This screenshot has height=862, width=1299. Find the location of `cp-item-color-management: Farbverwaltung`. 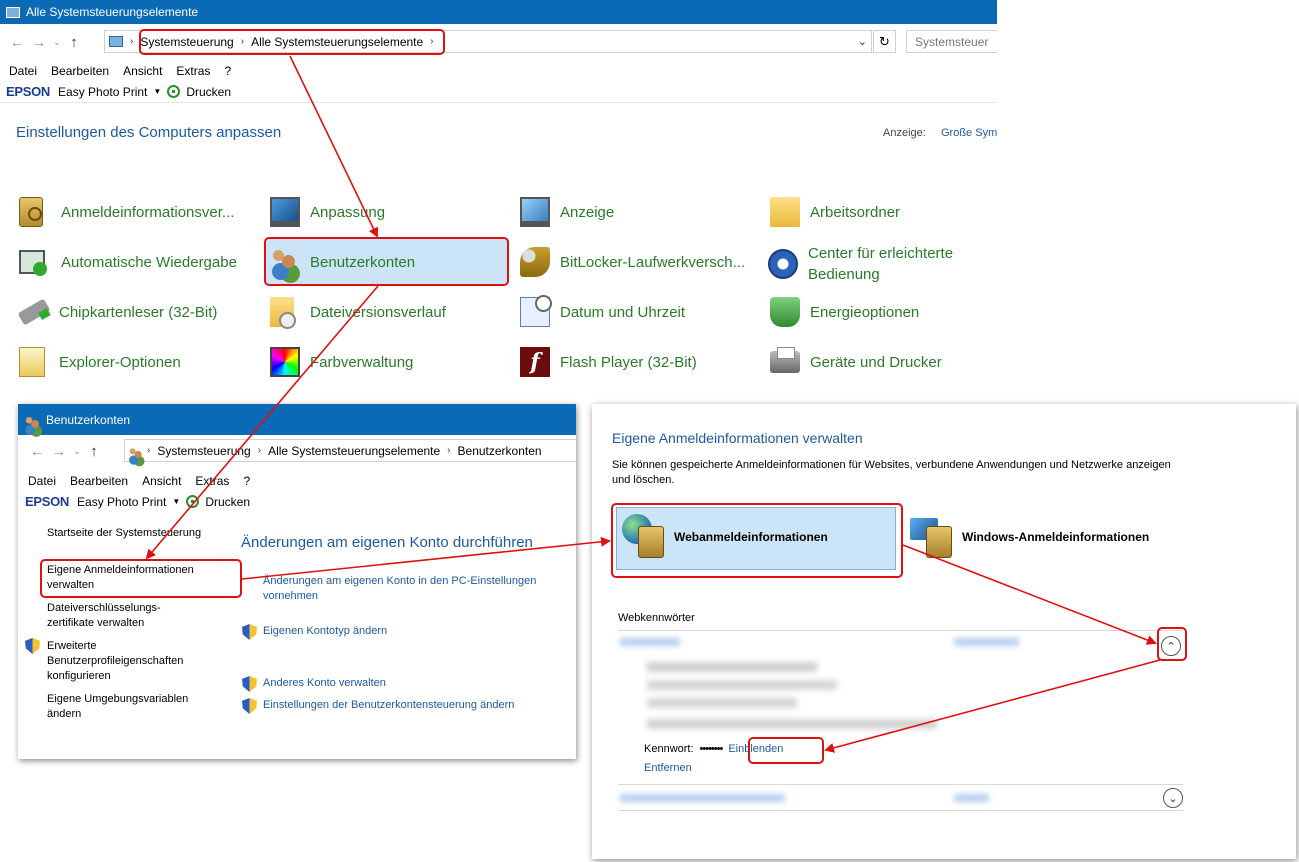

cp-item-color-management: Farbverwaltung is located at coordinates (341, 362).